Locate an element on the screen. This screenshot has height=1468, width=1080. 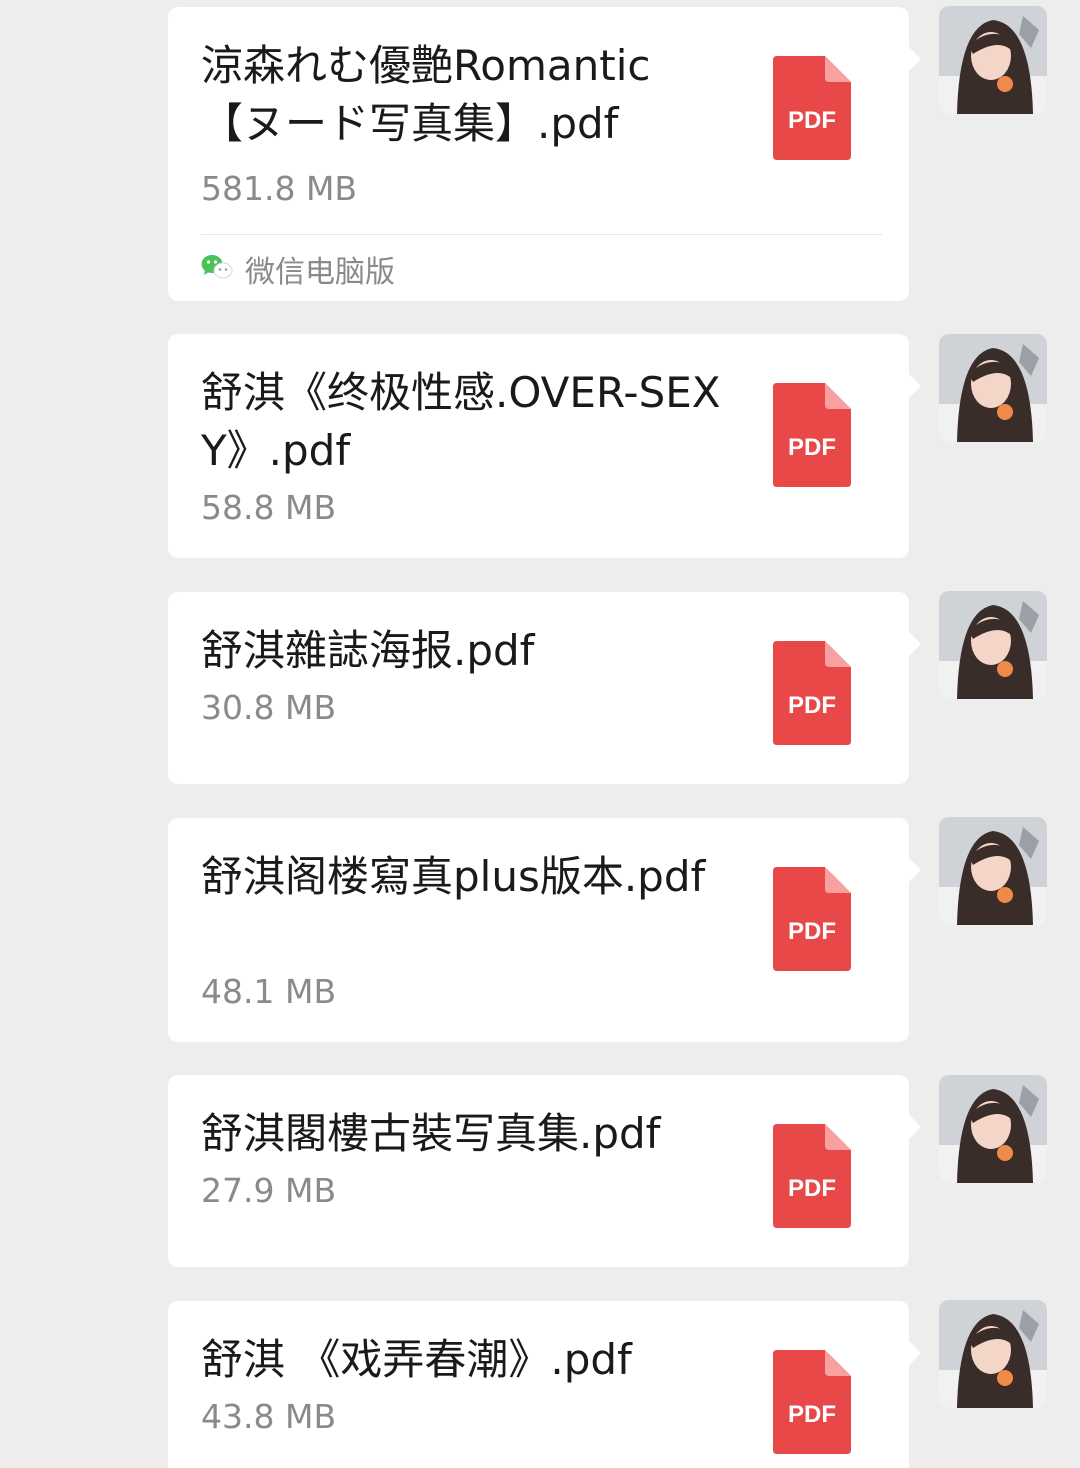
file-size: 27.9 MB is located at coordinates (269, 1190).